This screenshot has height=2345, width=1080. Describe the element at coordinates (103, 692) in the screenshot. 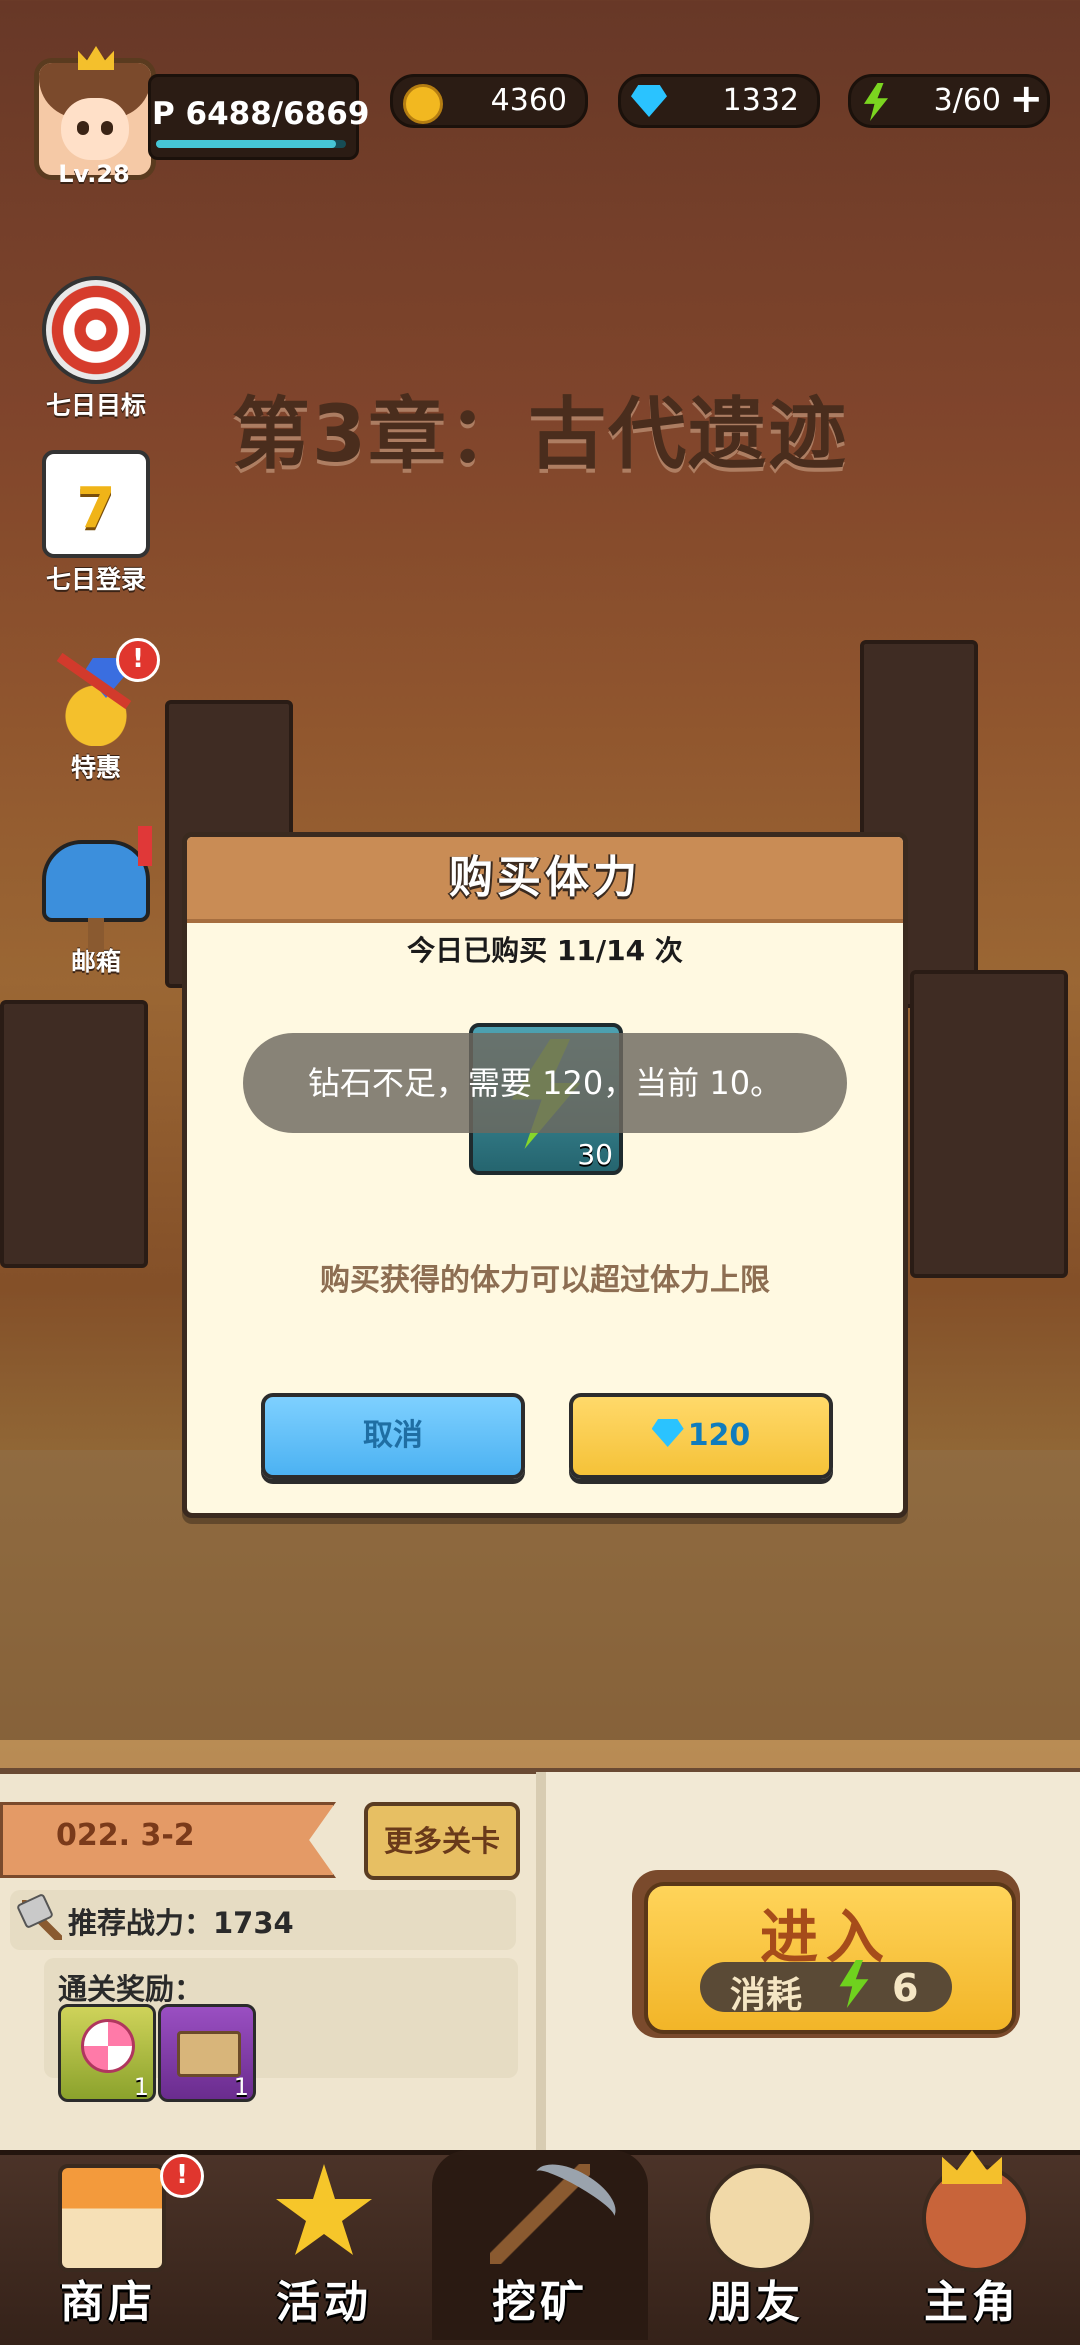

I see `deal-icon: !` at that location.